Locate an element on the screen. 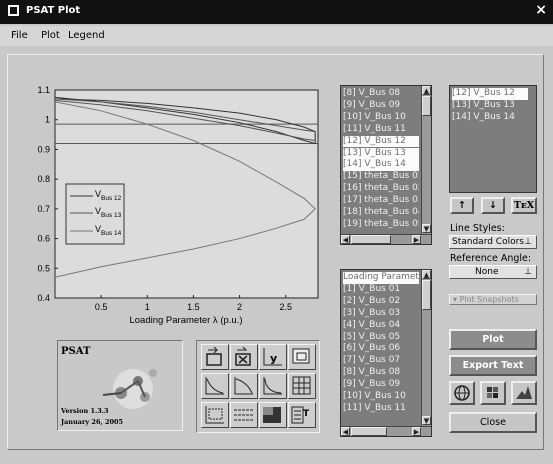  x-list-item: [3] V_Bus 03 is located at coordinates (381, 314).